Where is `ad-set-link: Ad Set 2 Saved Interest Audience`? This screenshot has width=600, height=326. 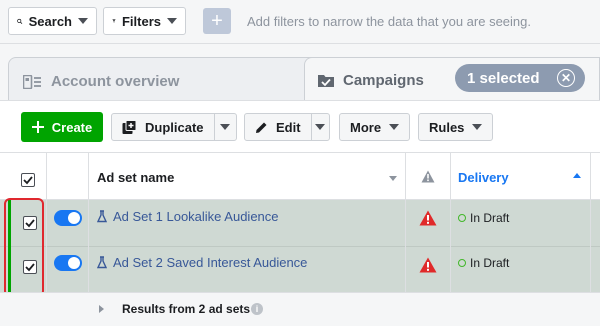 ad-set-link: Ad Set 2 Saved Interest Audience is located at coordinates (202, 262).